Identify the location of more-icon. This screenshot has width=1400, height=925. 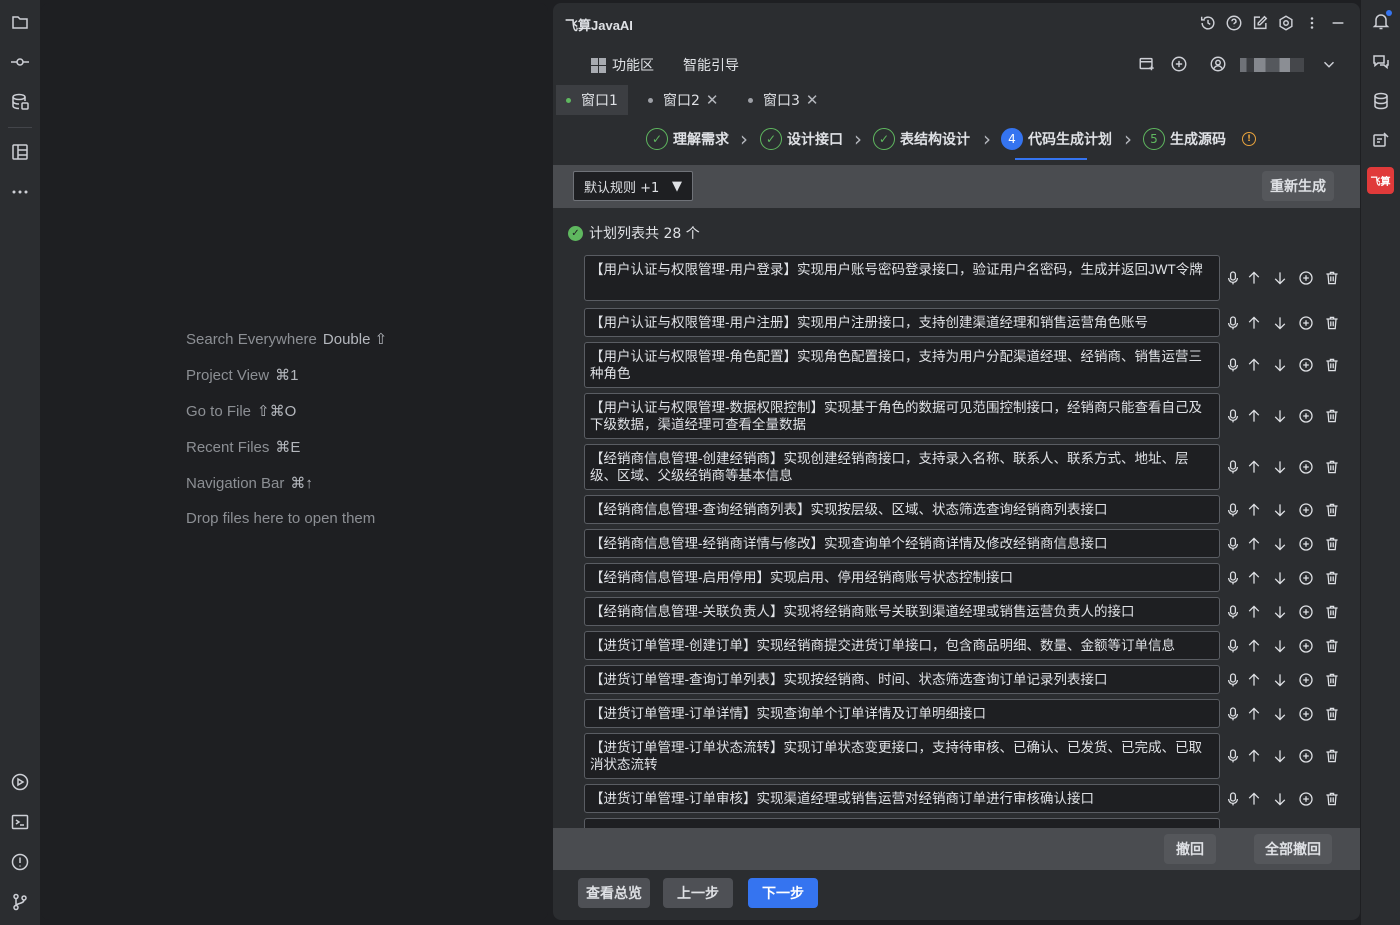
(20, 192).